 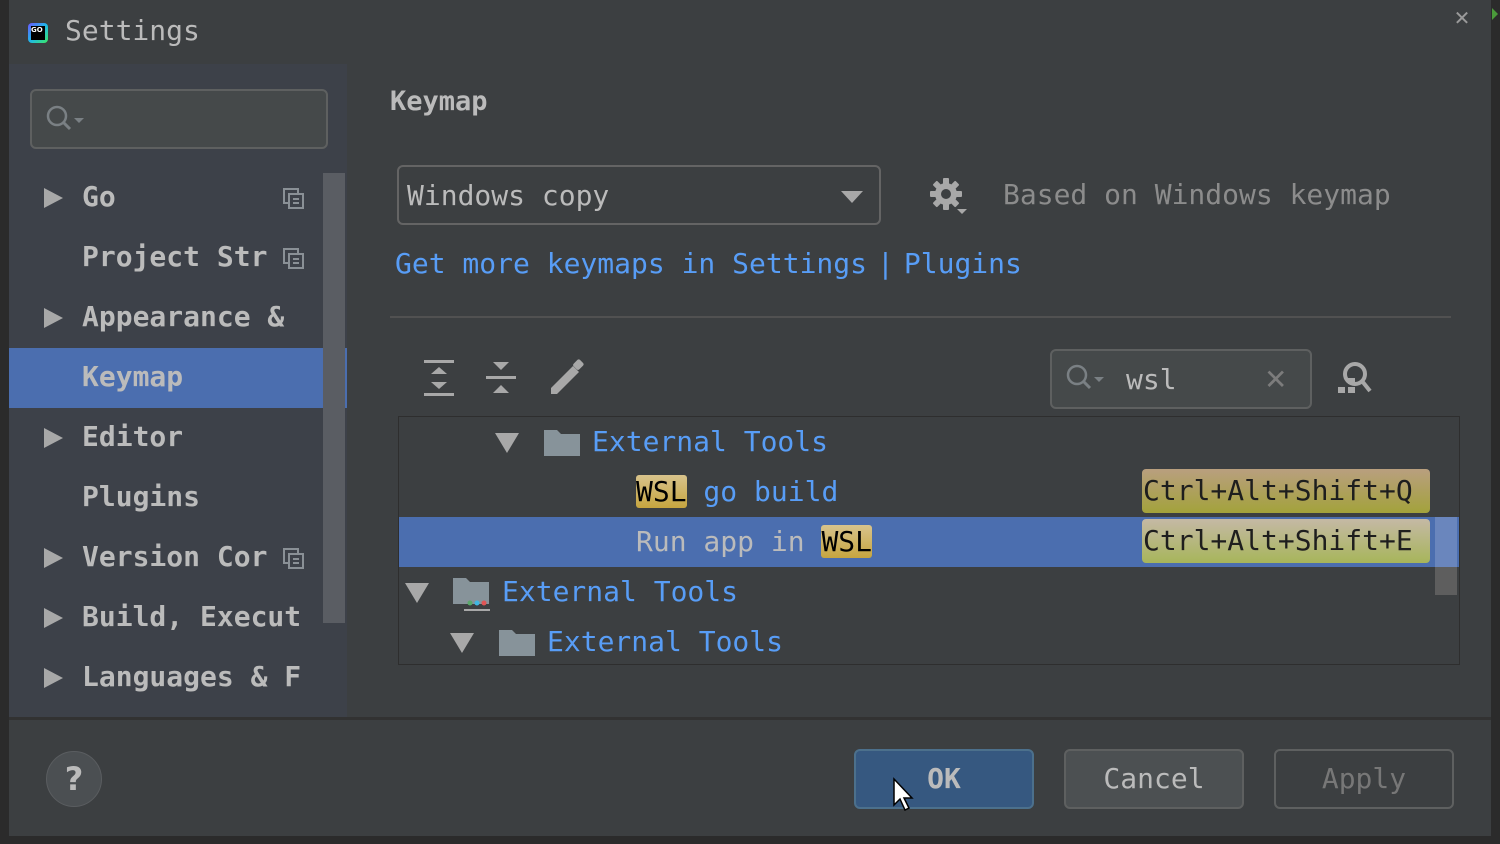 I want to click on chevron-down-icon, so click(x=852, y=197).